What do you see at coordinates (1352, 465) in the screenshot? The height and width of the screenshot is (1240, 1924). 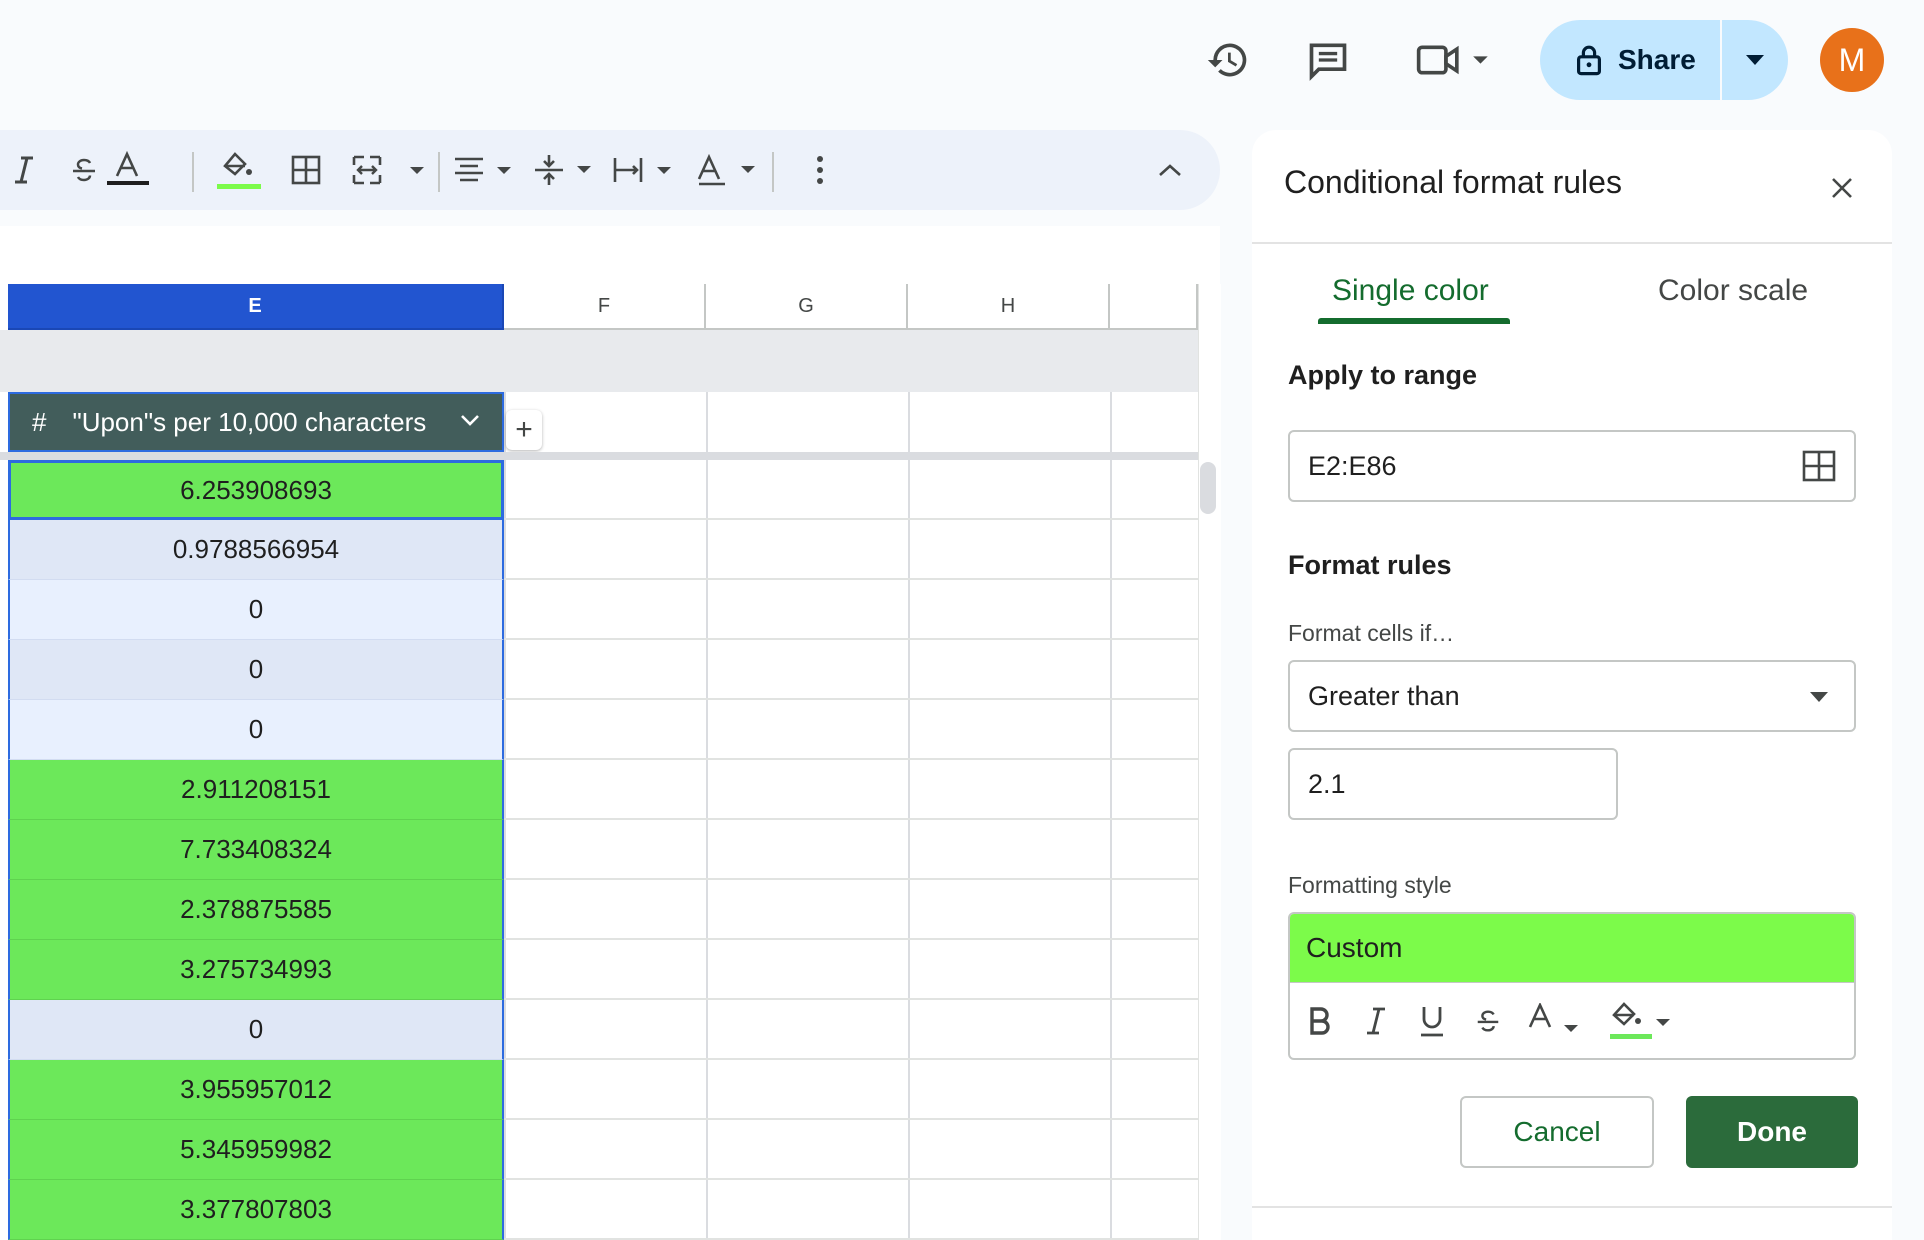 I see `range-value: E2:E86` at bounding box center [1352, 465].